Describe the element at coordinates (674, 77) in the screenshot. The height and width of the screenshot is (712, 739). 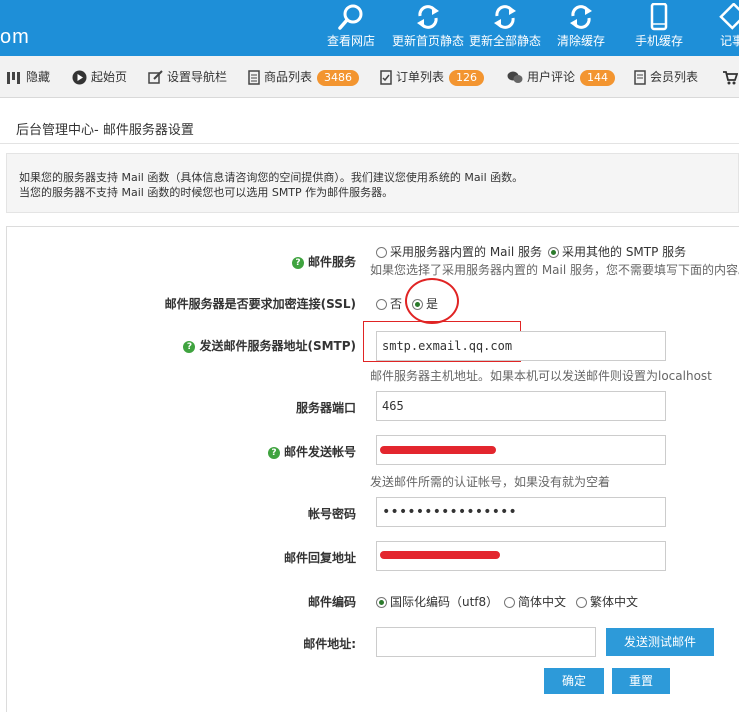
I see `nav-item-label: 会员列表` at that location.